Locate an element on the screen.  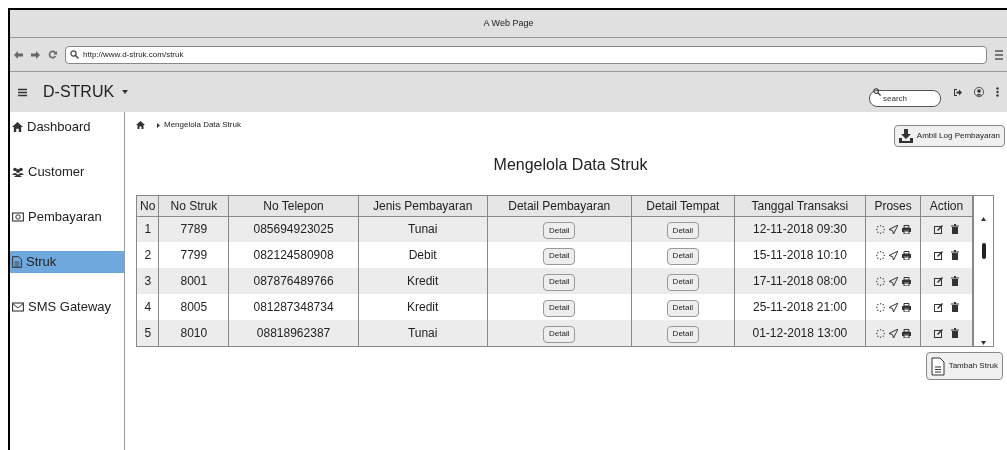
money-icon is located at coordinates (18, 217).